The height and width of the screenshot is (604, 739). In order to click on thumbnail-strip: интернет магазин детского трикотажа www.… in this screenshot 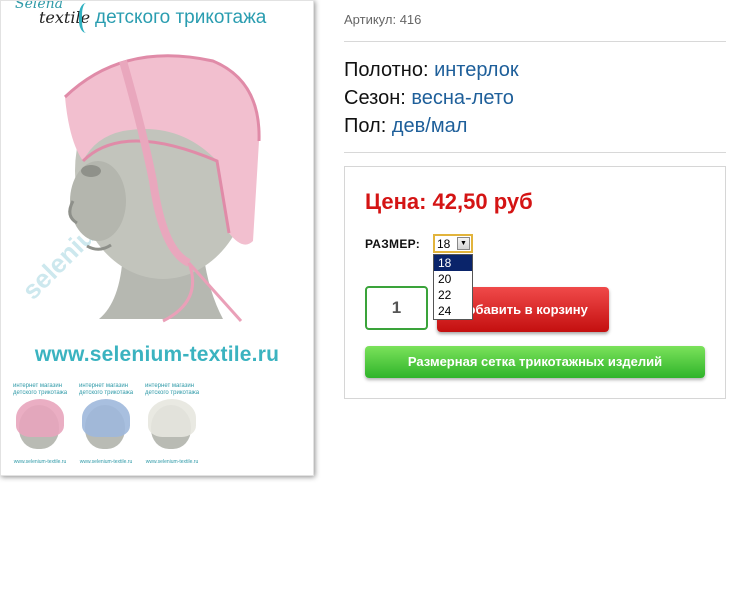, I will do `click(106, 424)`.